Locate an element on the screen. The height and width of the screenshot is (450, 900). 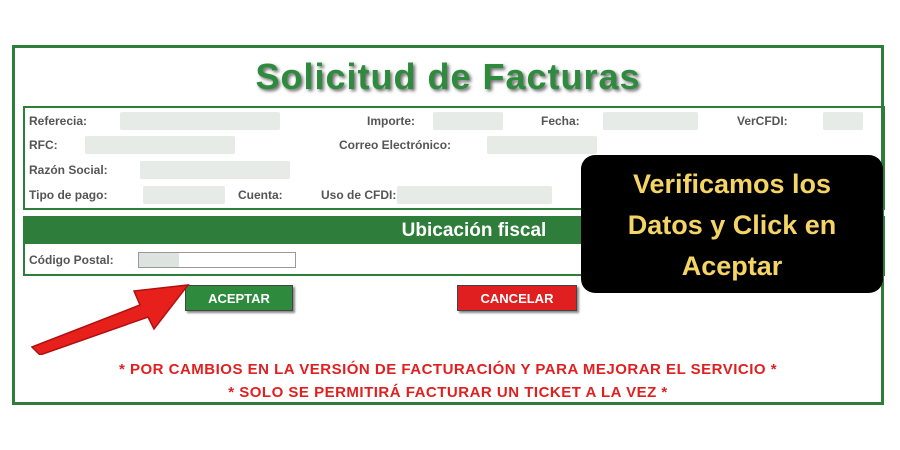
fecha-value-redacted is located at coordinates (650, 121).